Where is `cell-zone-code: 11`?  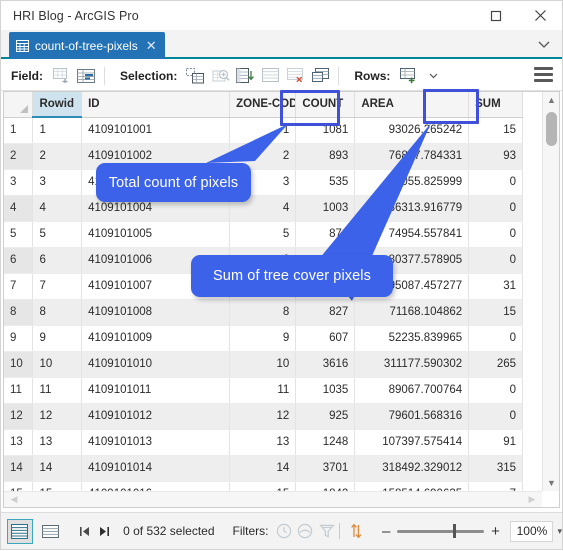
cell-zone-code: 11 is located at coordinates (263, 390).